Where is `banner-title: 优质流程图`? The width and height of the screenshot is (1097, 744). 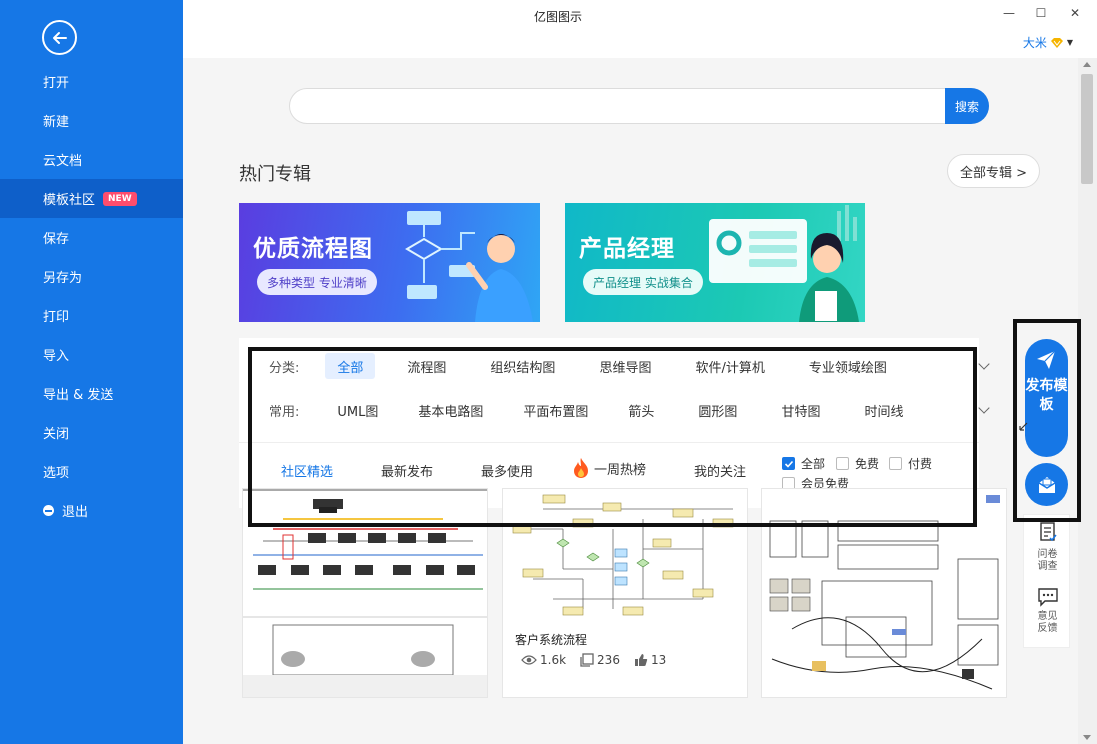 banner-title: 优质流程图 is located at coordinates (313, 249).